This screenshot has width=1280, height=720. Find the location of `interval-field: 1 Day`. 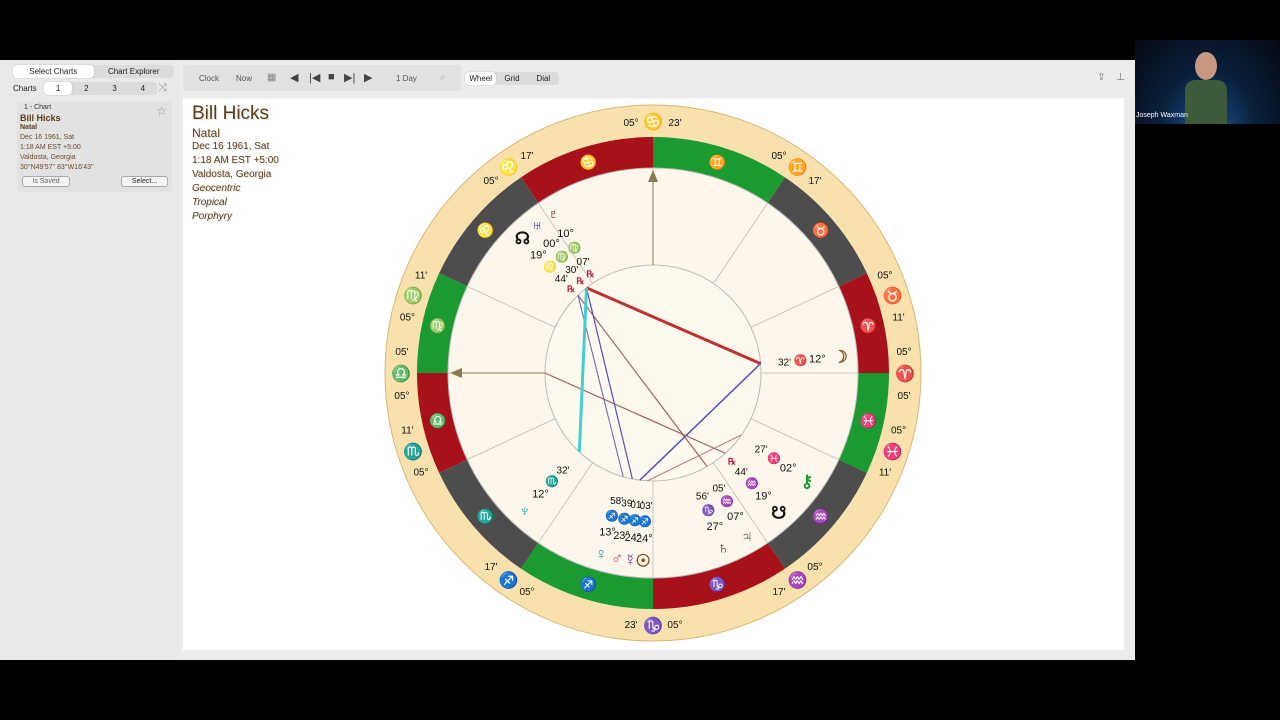

interval-field: 1 Day is located at coordinates (406, 78).